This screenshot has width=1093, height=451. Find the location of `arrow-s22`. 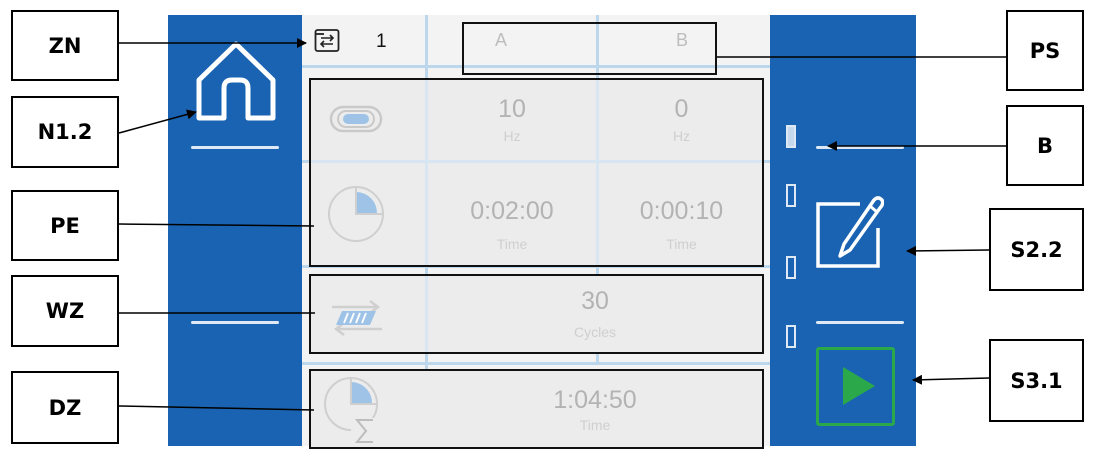

arrow-s22 is located at coordinates (948, 250).